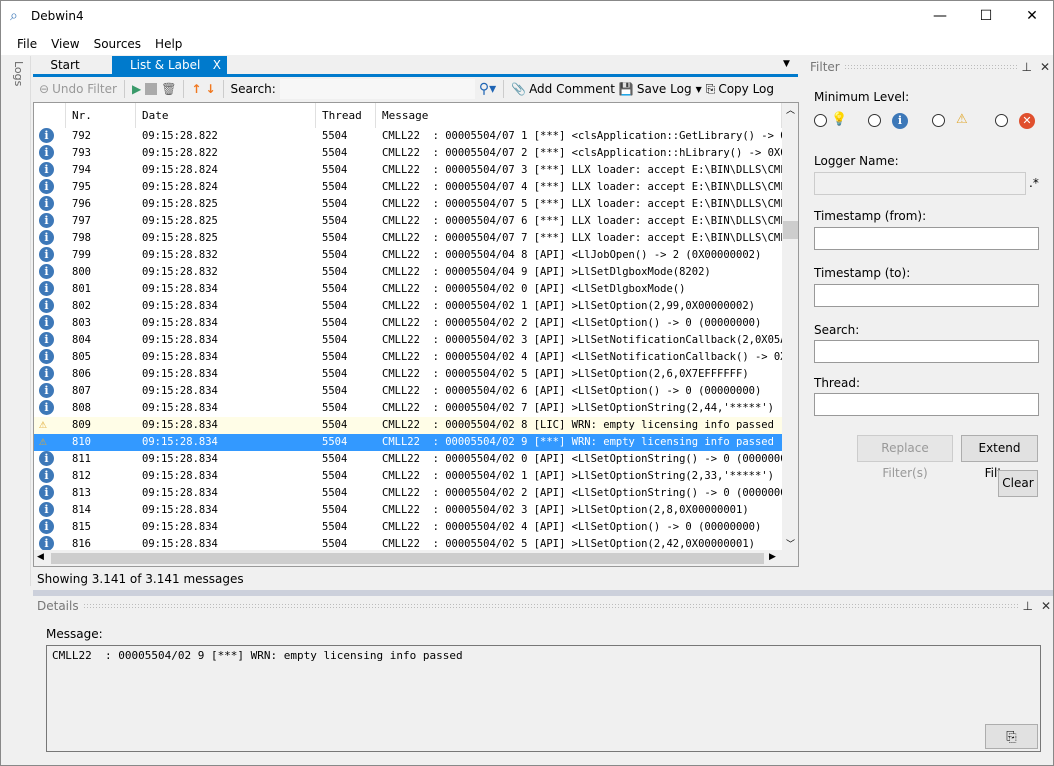  What do you see at coordinates (820, 120) in the screenshot?
I see `radio-debug` at bounding box center [820, 120].